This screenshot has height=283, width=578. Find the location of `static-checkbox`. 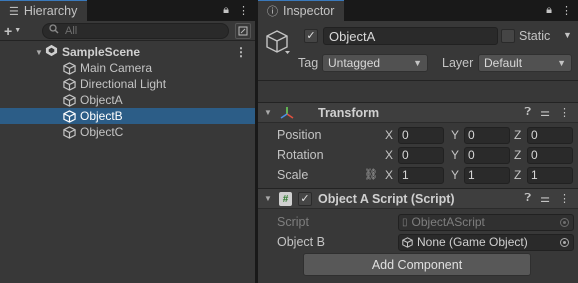

static-checkbox is located at coordinates (508, 36).